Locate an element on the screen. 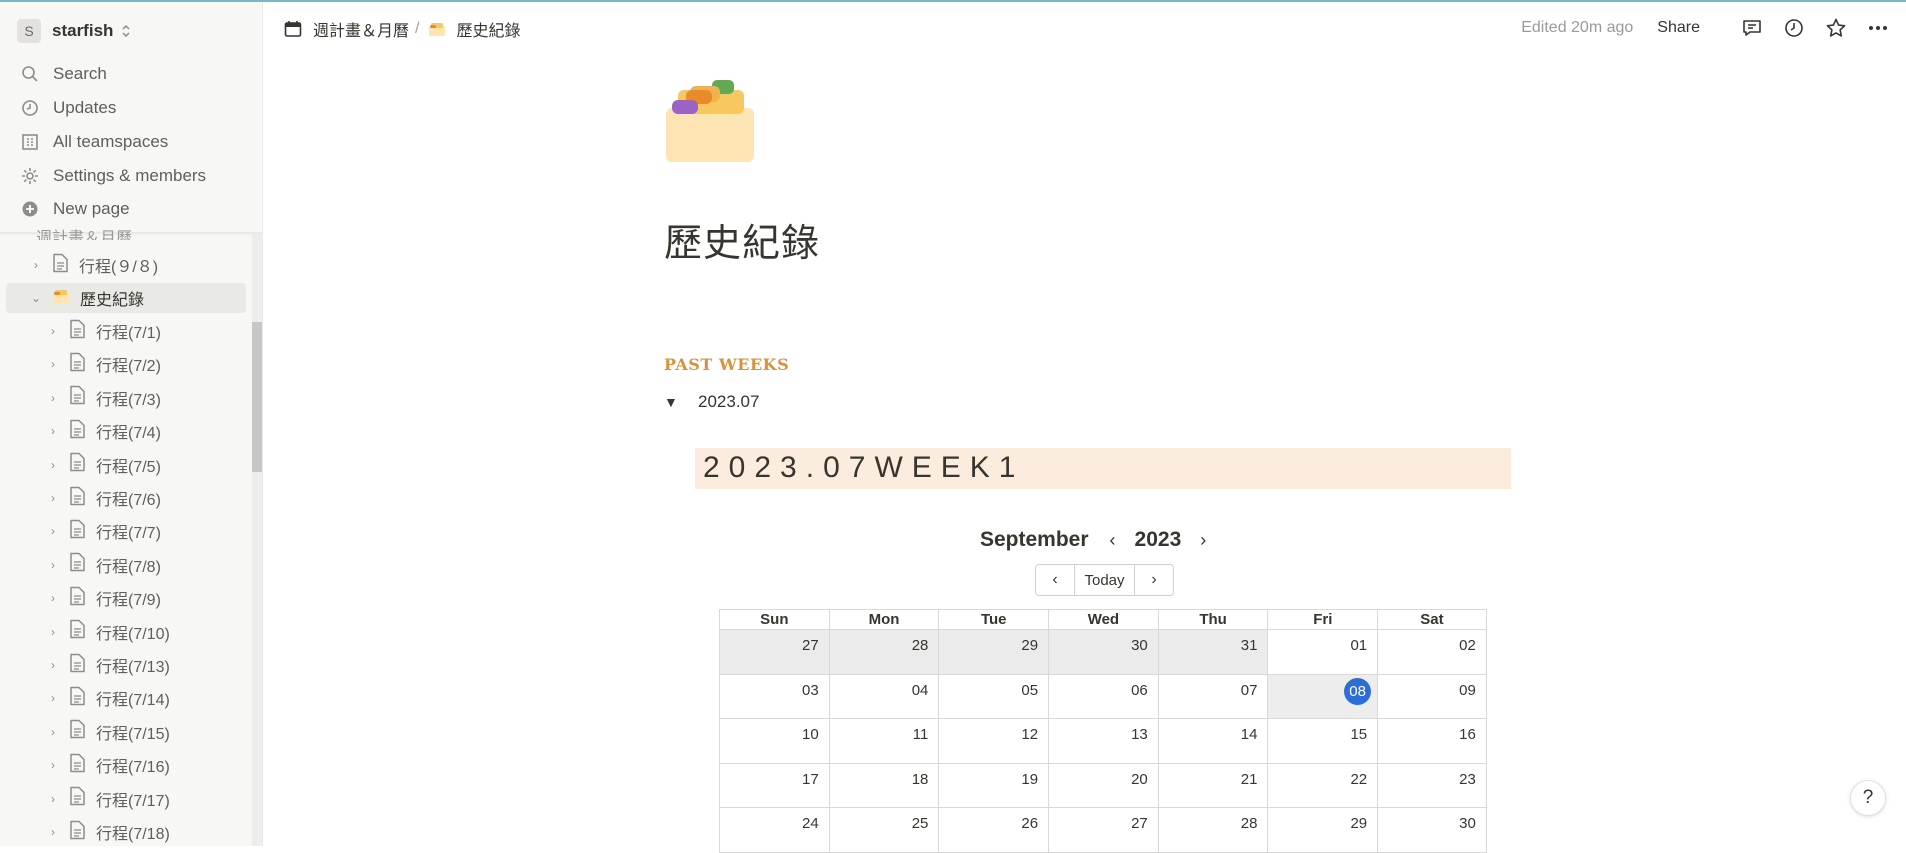 The height and width of the screenshot is (853, 1906). sidebar-tree-item: › 行程(7/14) is located at coordinates (126, 698).